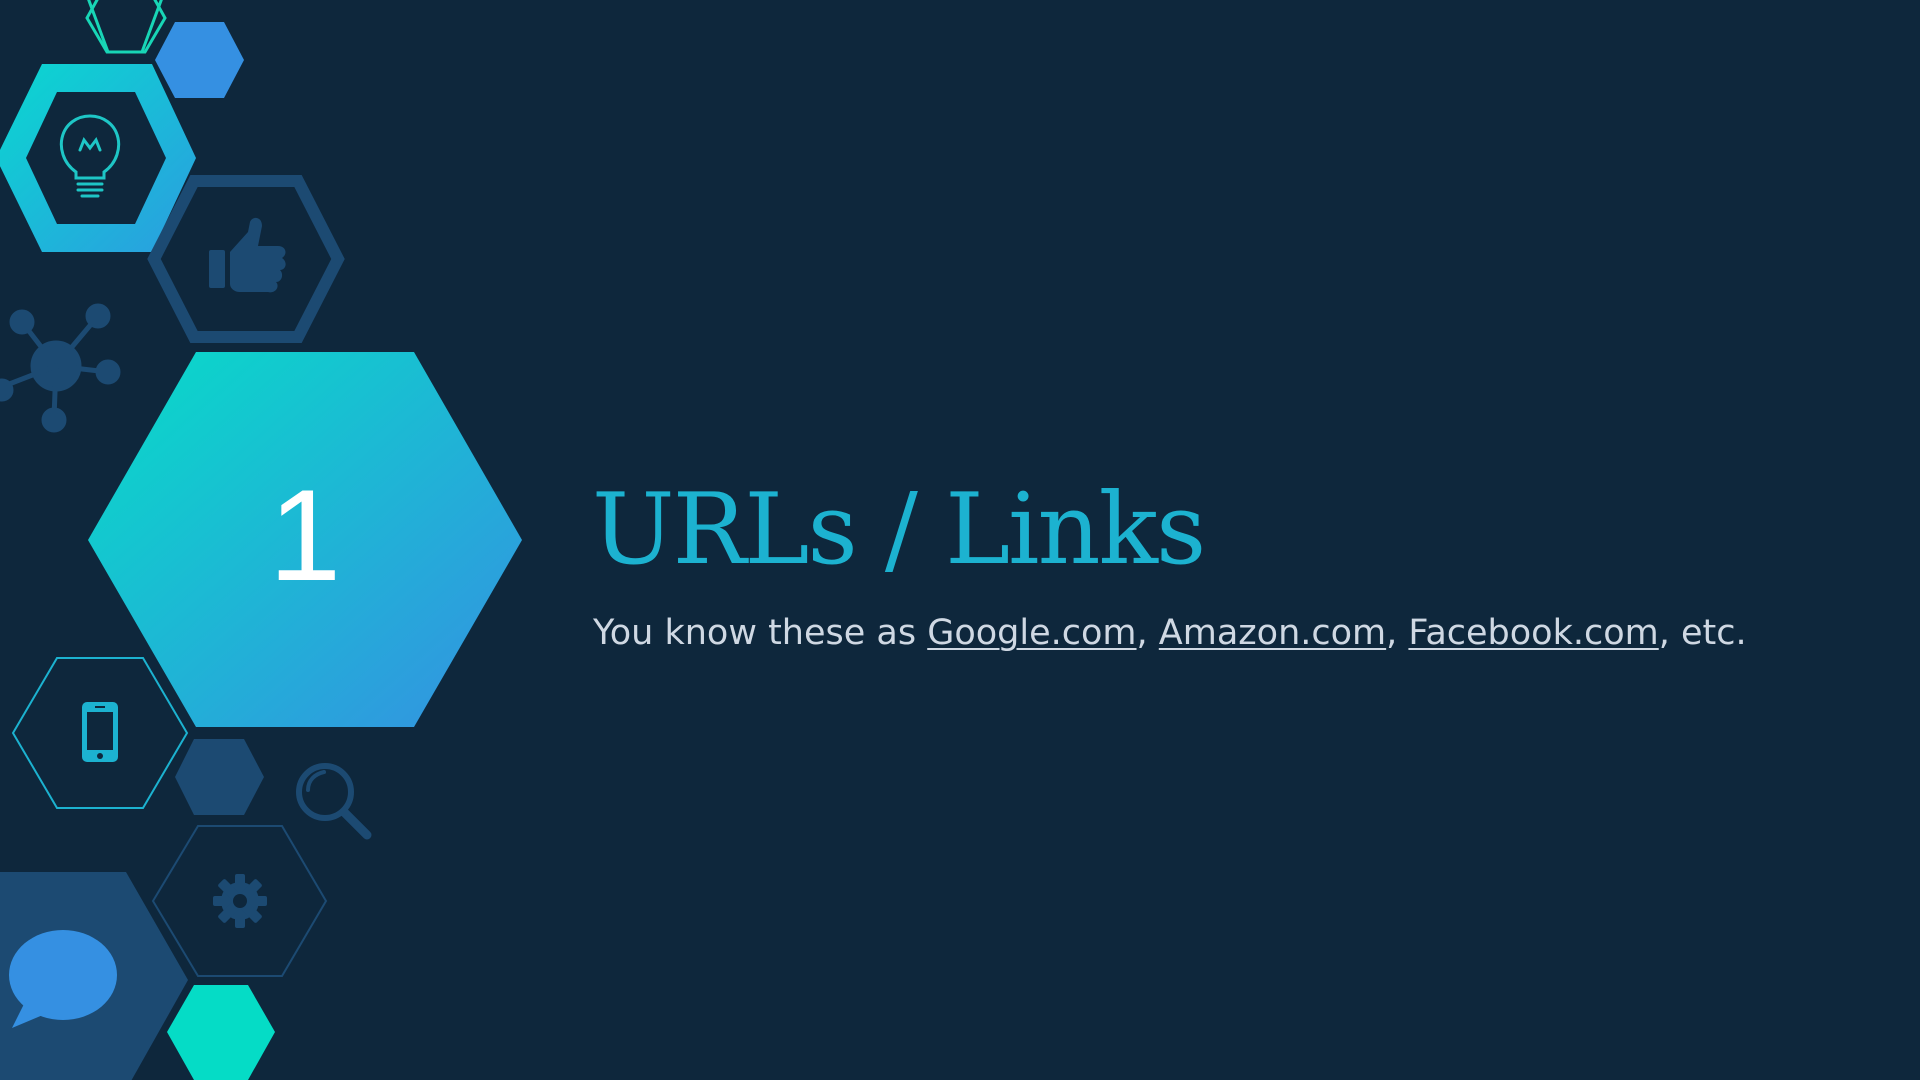  What do you see at coordinates (247, 255) in the screenshot?
I see `thumbs-up-icon` at bounding box center [247, 255].